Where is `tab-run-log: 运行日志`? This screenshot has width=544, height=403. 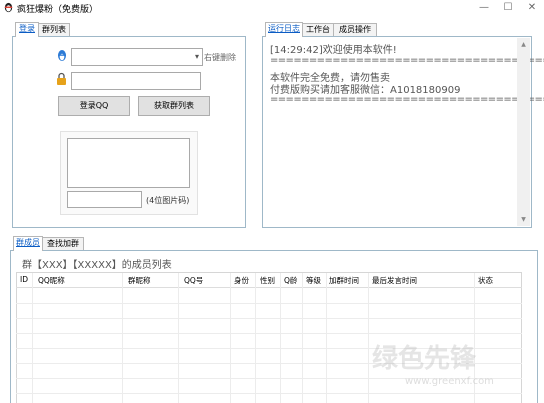 tab-run-log: 运行日志 is located at coordinates (284, 29).